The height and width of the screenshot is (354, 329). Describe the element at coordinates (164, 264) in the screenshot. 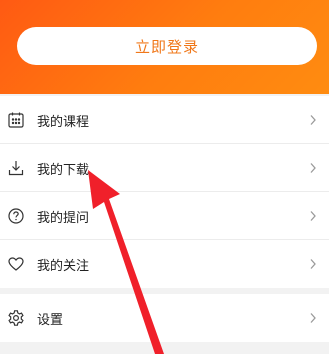

I see `menu-item-my-follows: 我的关注` at that location.